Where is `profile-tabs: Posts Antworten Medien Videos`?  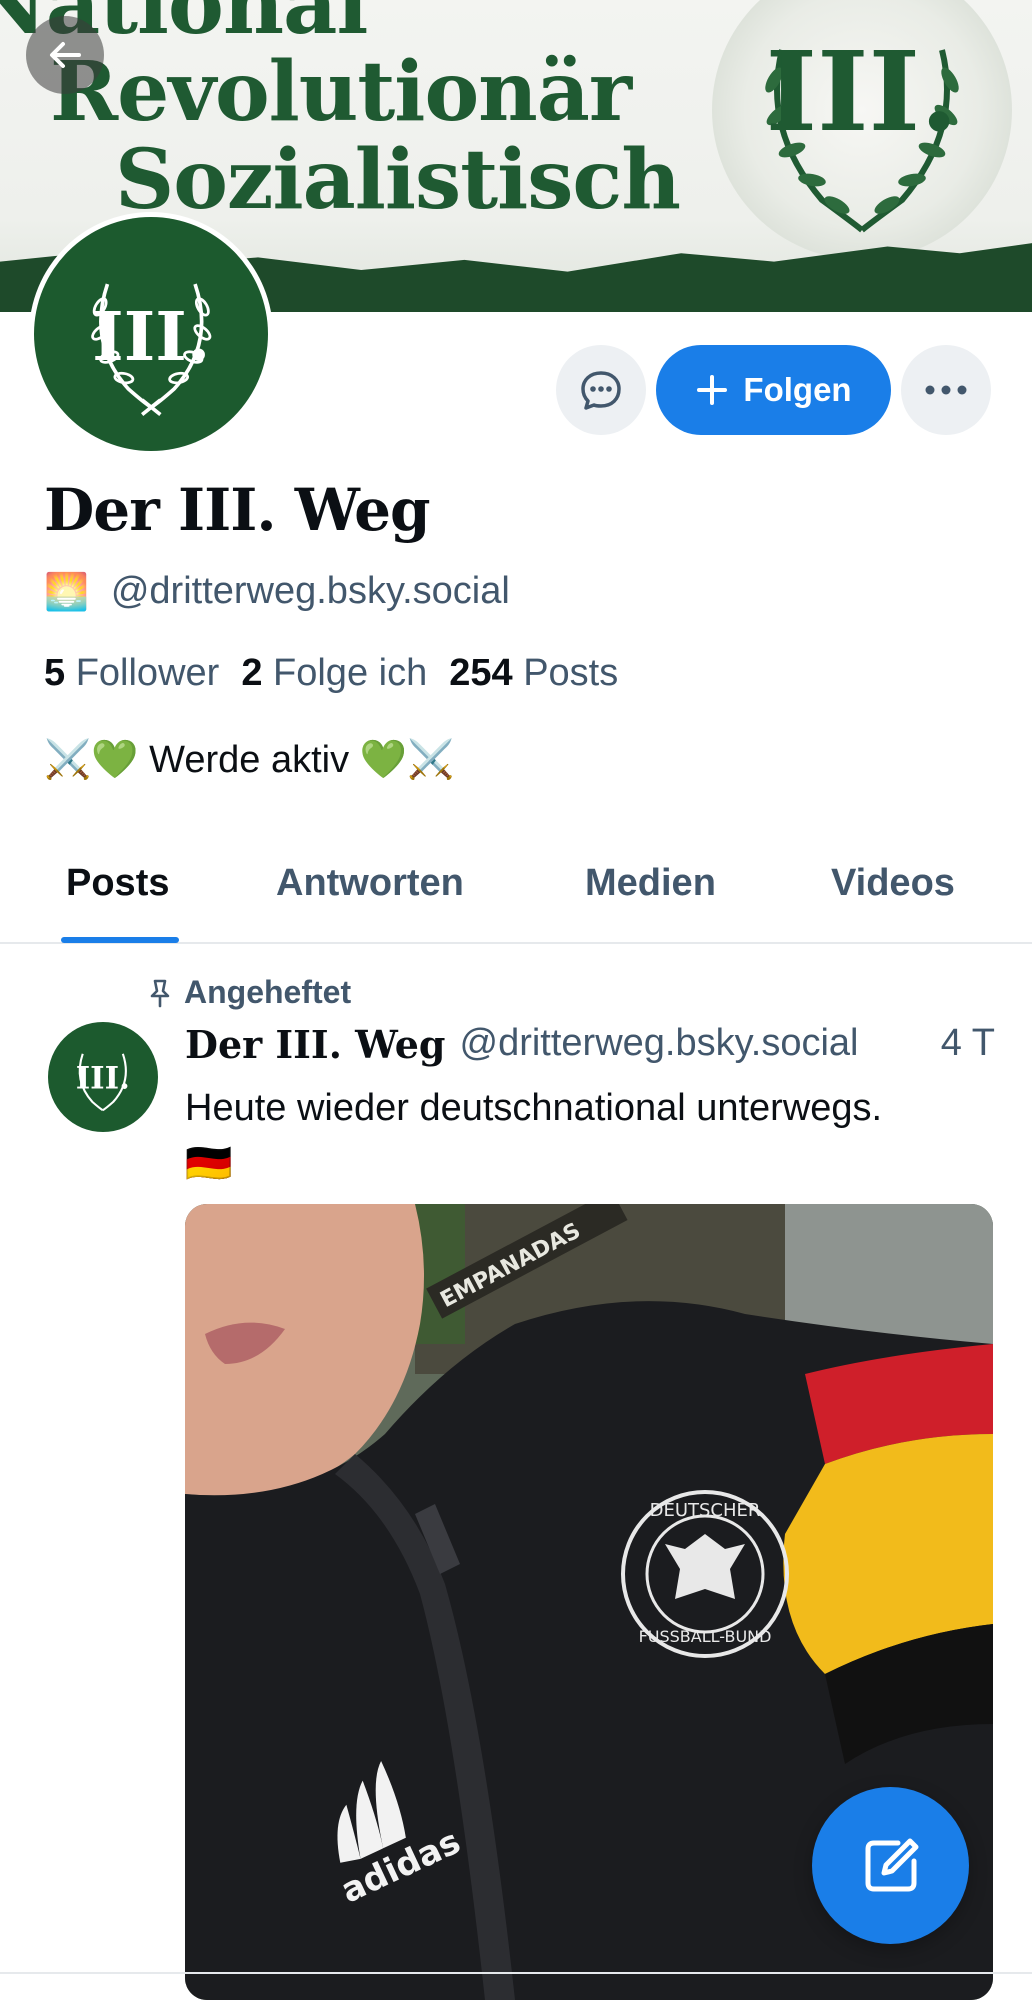
profile-tabs: Posts Antworten Medien Videos is located at coordinates (516, 885).